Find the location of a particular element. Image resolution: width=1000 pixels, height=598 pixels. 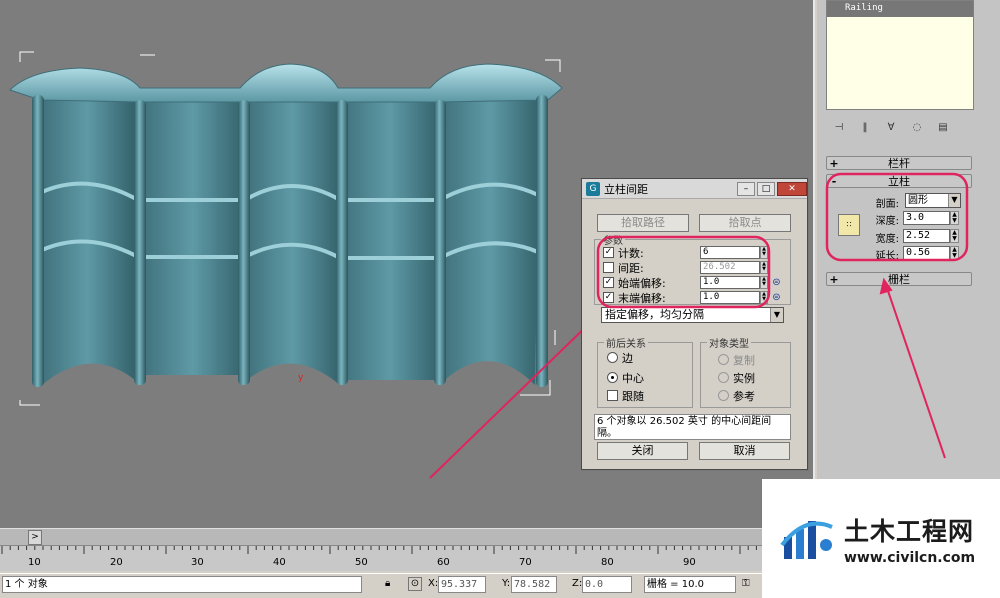

depth-spinner: 3.0 ▲ ▼ is located at coordinates (931, 218).